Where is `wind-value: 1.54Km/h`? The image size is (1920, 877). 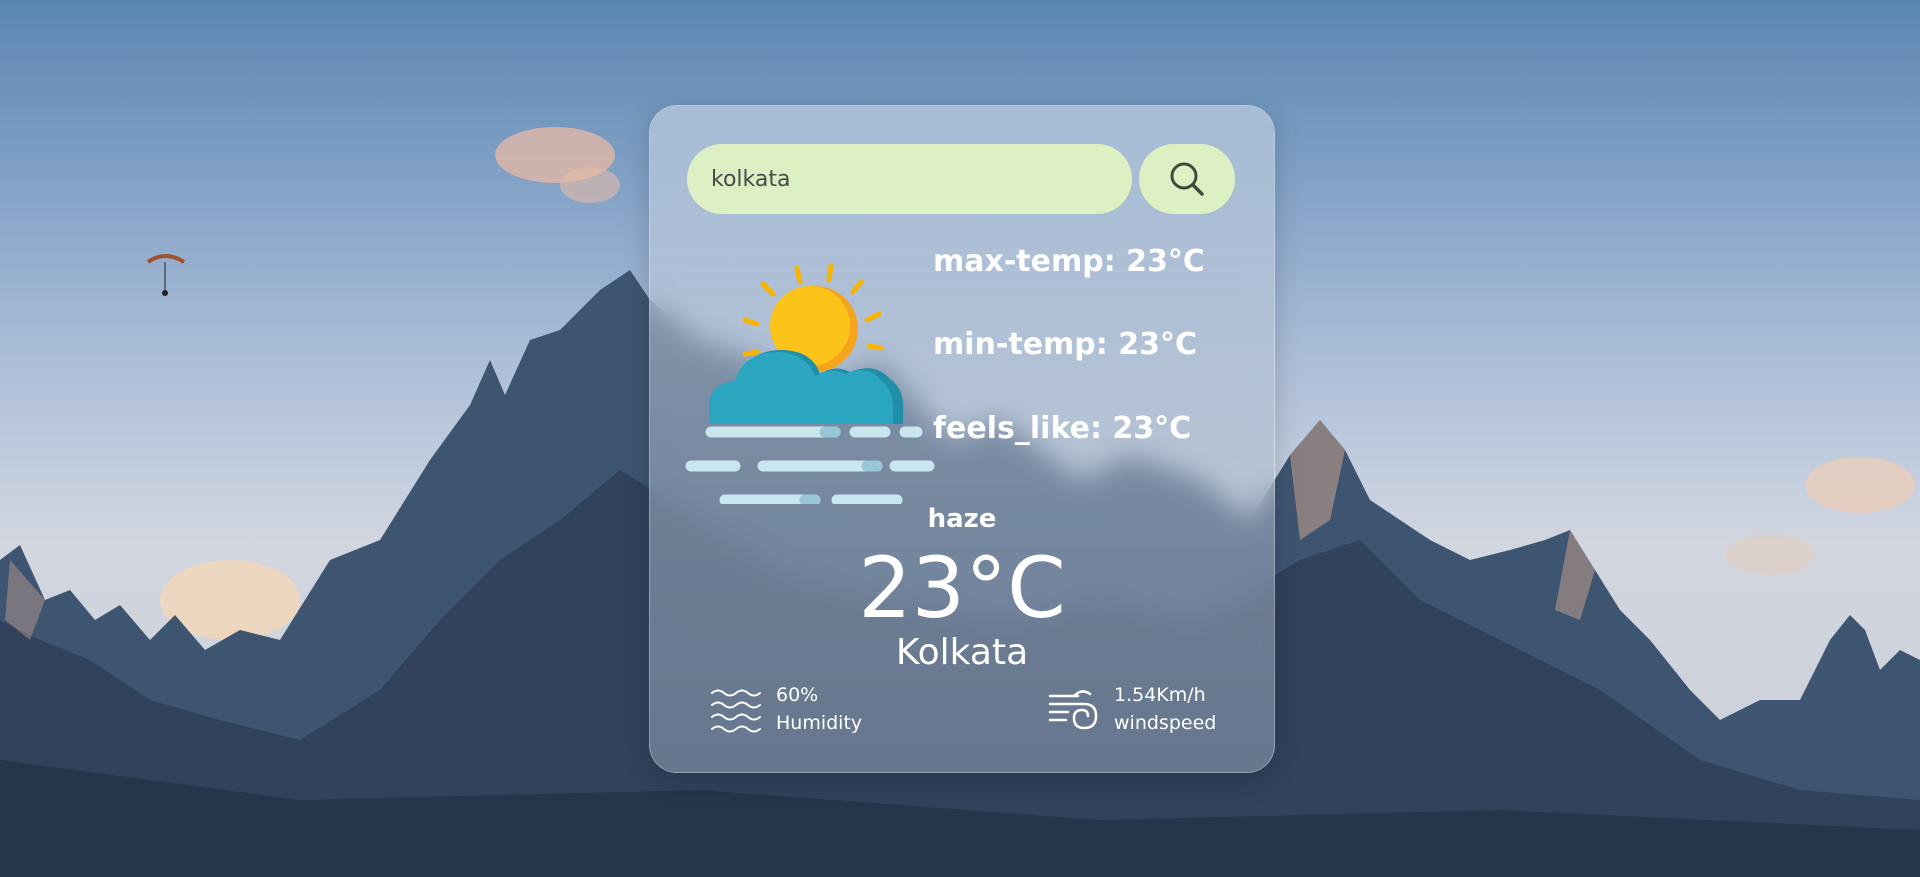
wind-value: 1.54Km/h is located at coordinates (1160, 695).